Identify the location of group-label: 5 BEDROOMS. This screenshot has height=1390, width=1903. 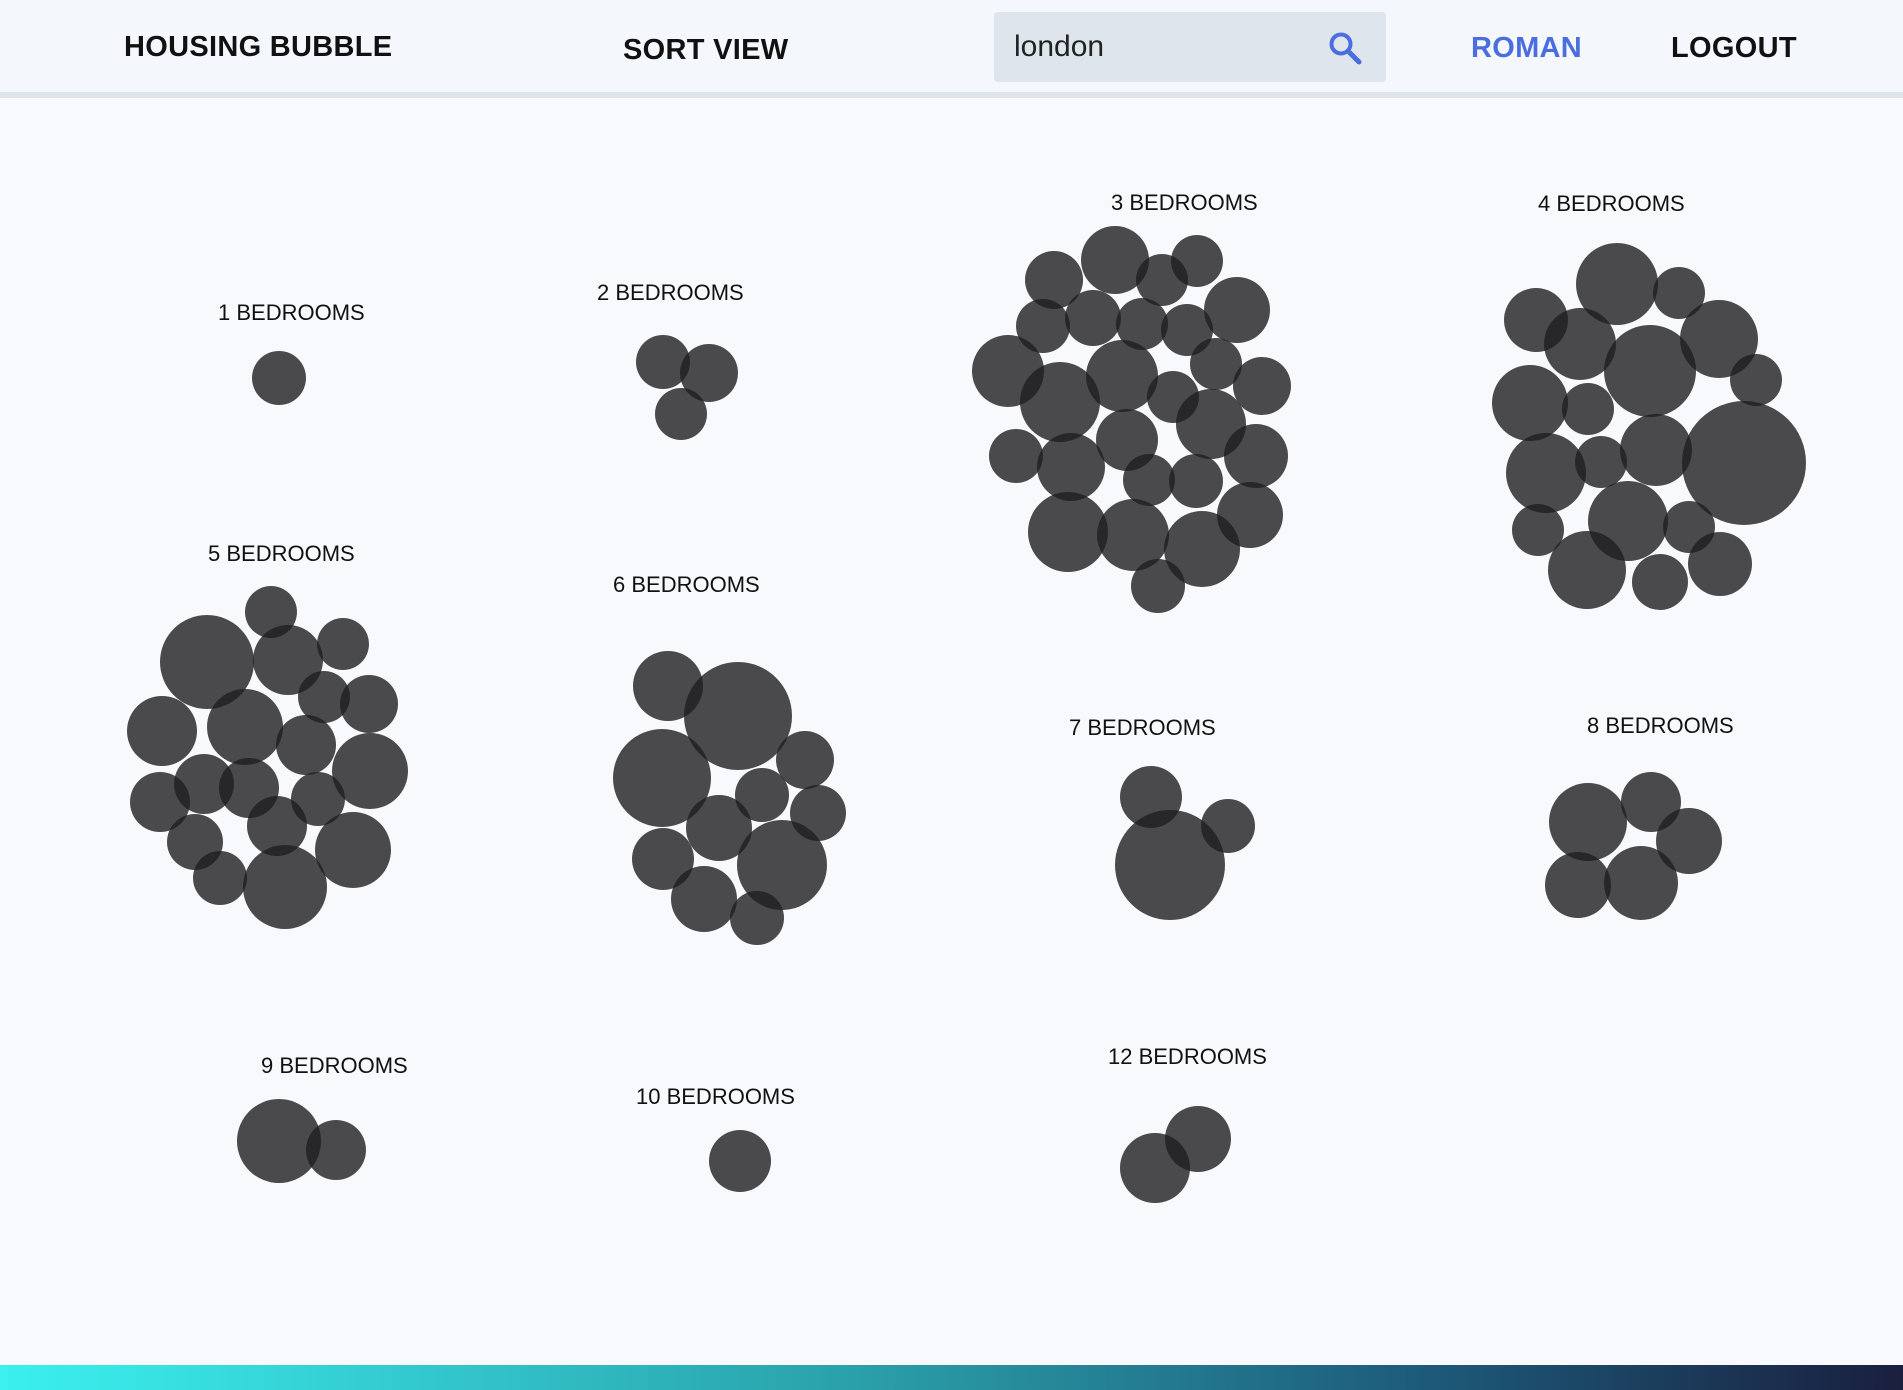
(281, 553).